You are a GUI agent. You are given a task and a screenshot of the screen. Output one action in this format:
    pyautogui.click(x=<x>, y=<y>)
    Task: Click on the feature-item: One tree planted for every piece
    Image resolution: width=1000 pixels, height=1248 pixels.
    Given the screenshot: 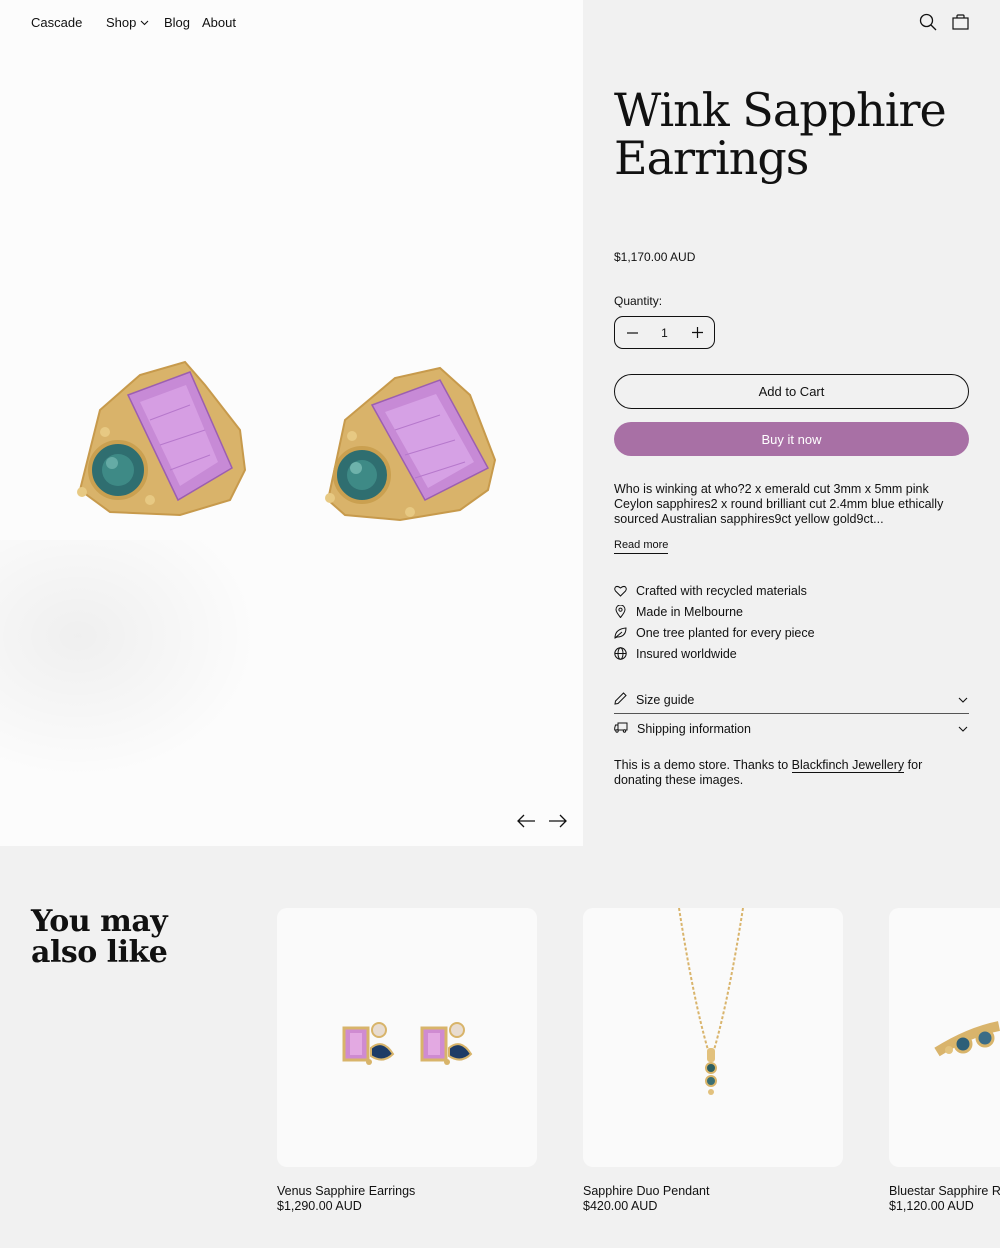 What is the action you would take?
    pyautogui.click(x=714, y=632)
    